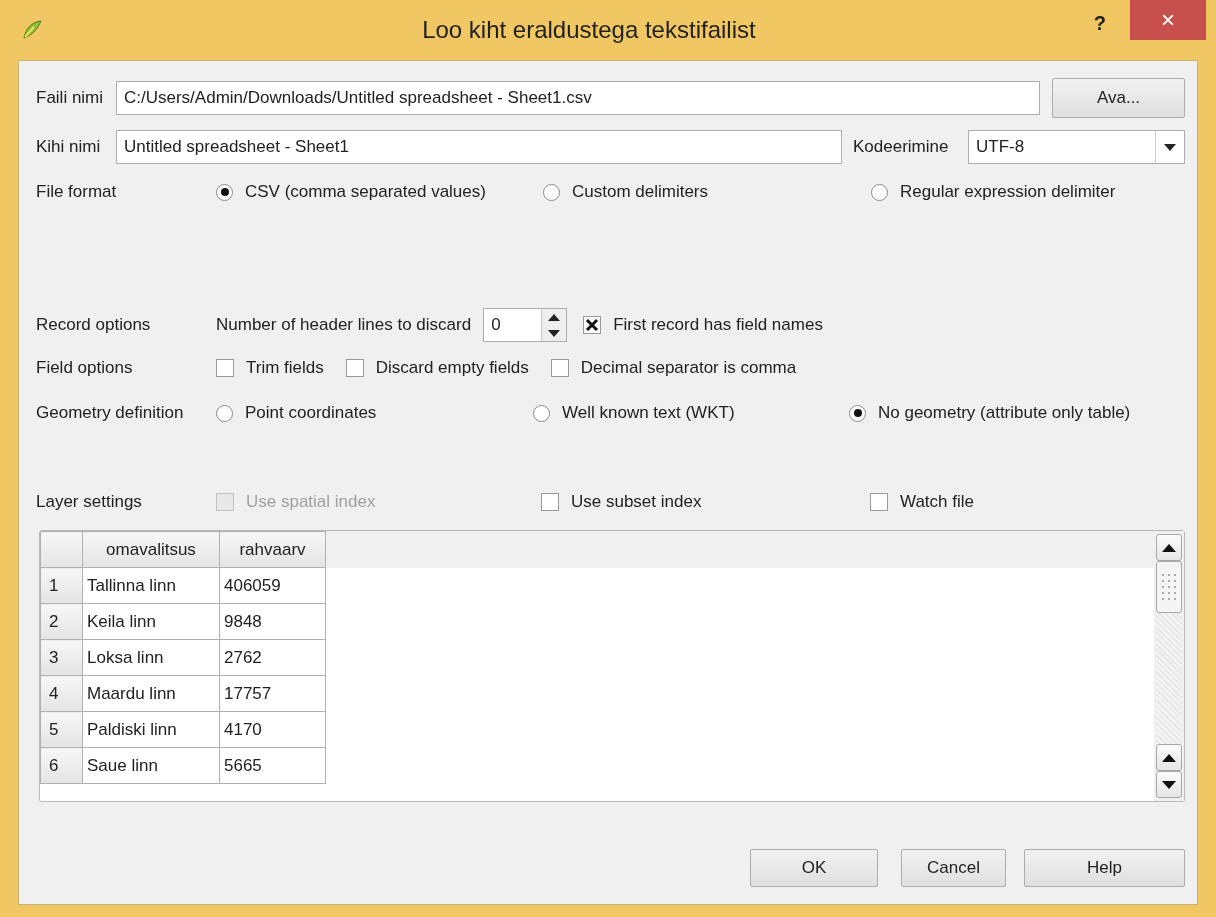  I want to click on option-label: Use spatial index, so click(311, 502).